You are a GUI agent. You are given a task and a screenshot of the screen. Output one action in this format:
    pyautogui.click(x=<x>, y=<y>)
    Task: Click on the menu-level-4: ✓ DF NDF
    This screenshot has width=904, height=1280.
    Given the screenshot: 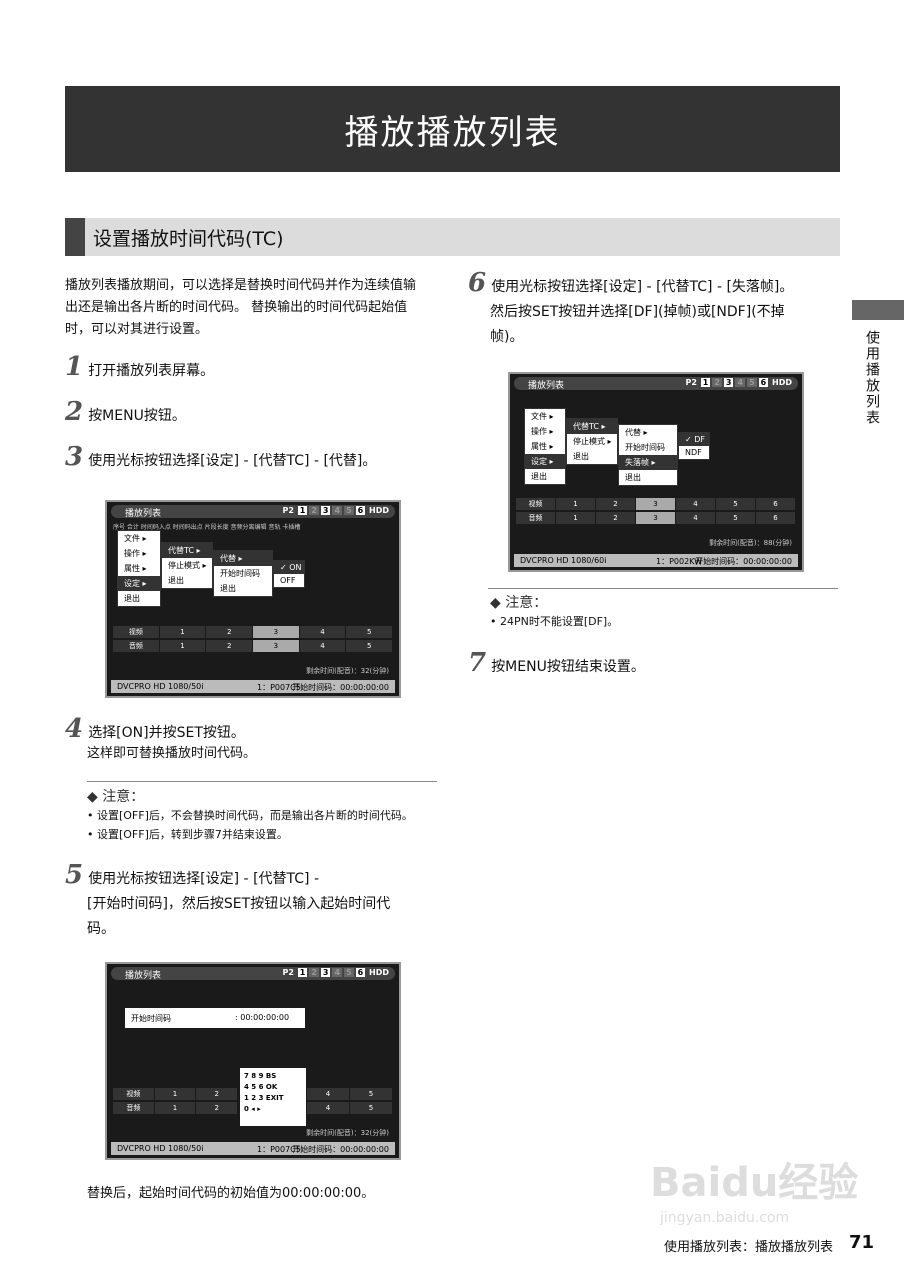 What is the action you would take?
    pyautogui.click(x=694, y=446)
    